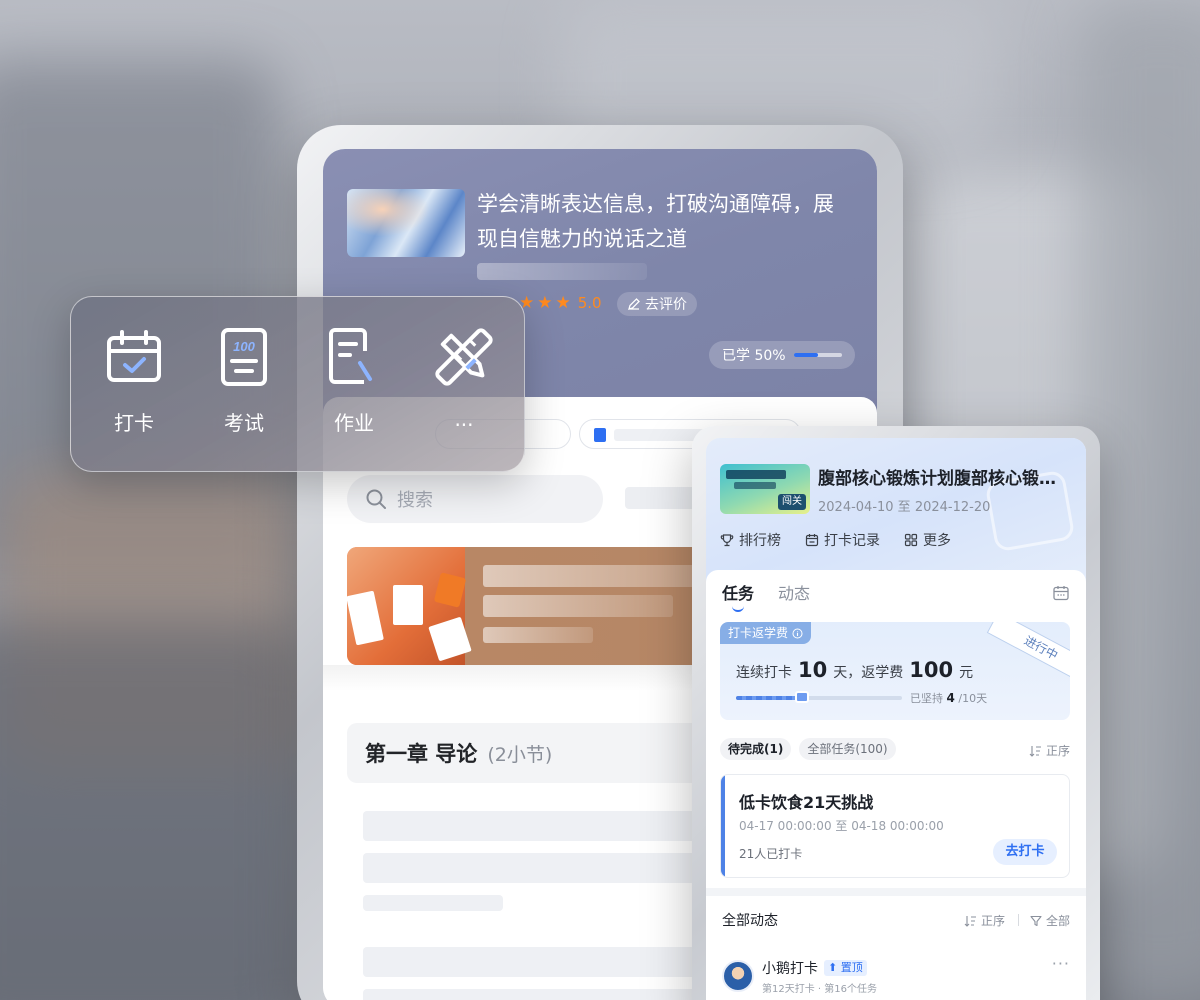  Describe the element at coordinates (409, 606) in the screenshot. I see `banner-image` at that location.